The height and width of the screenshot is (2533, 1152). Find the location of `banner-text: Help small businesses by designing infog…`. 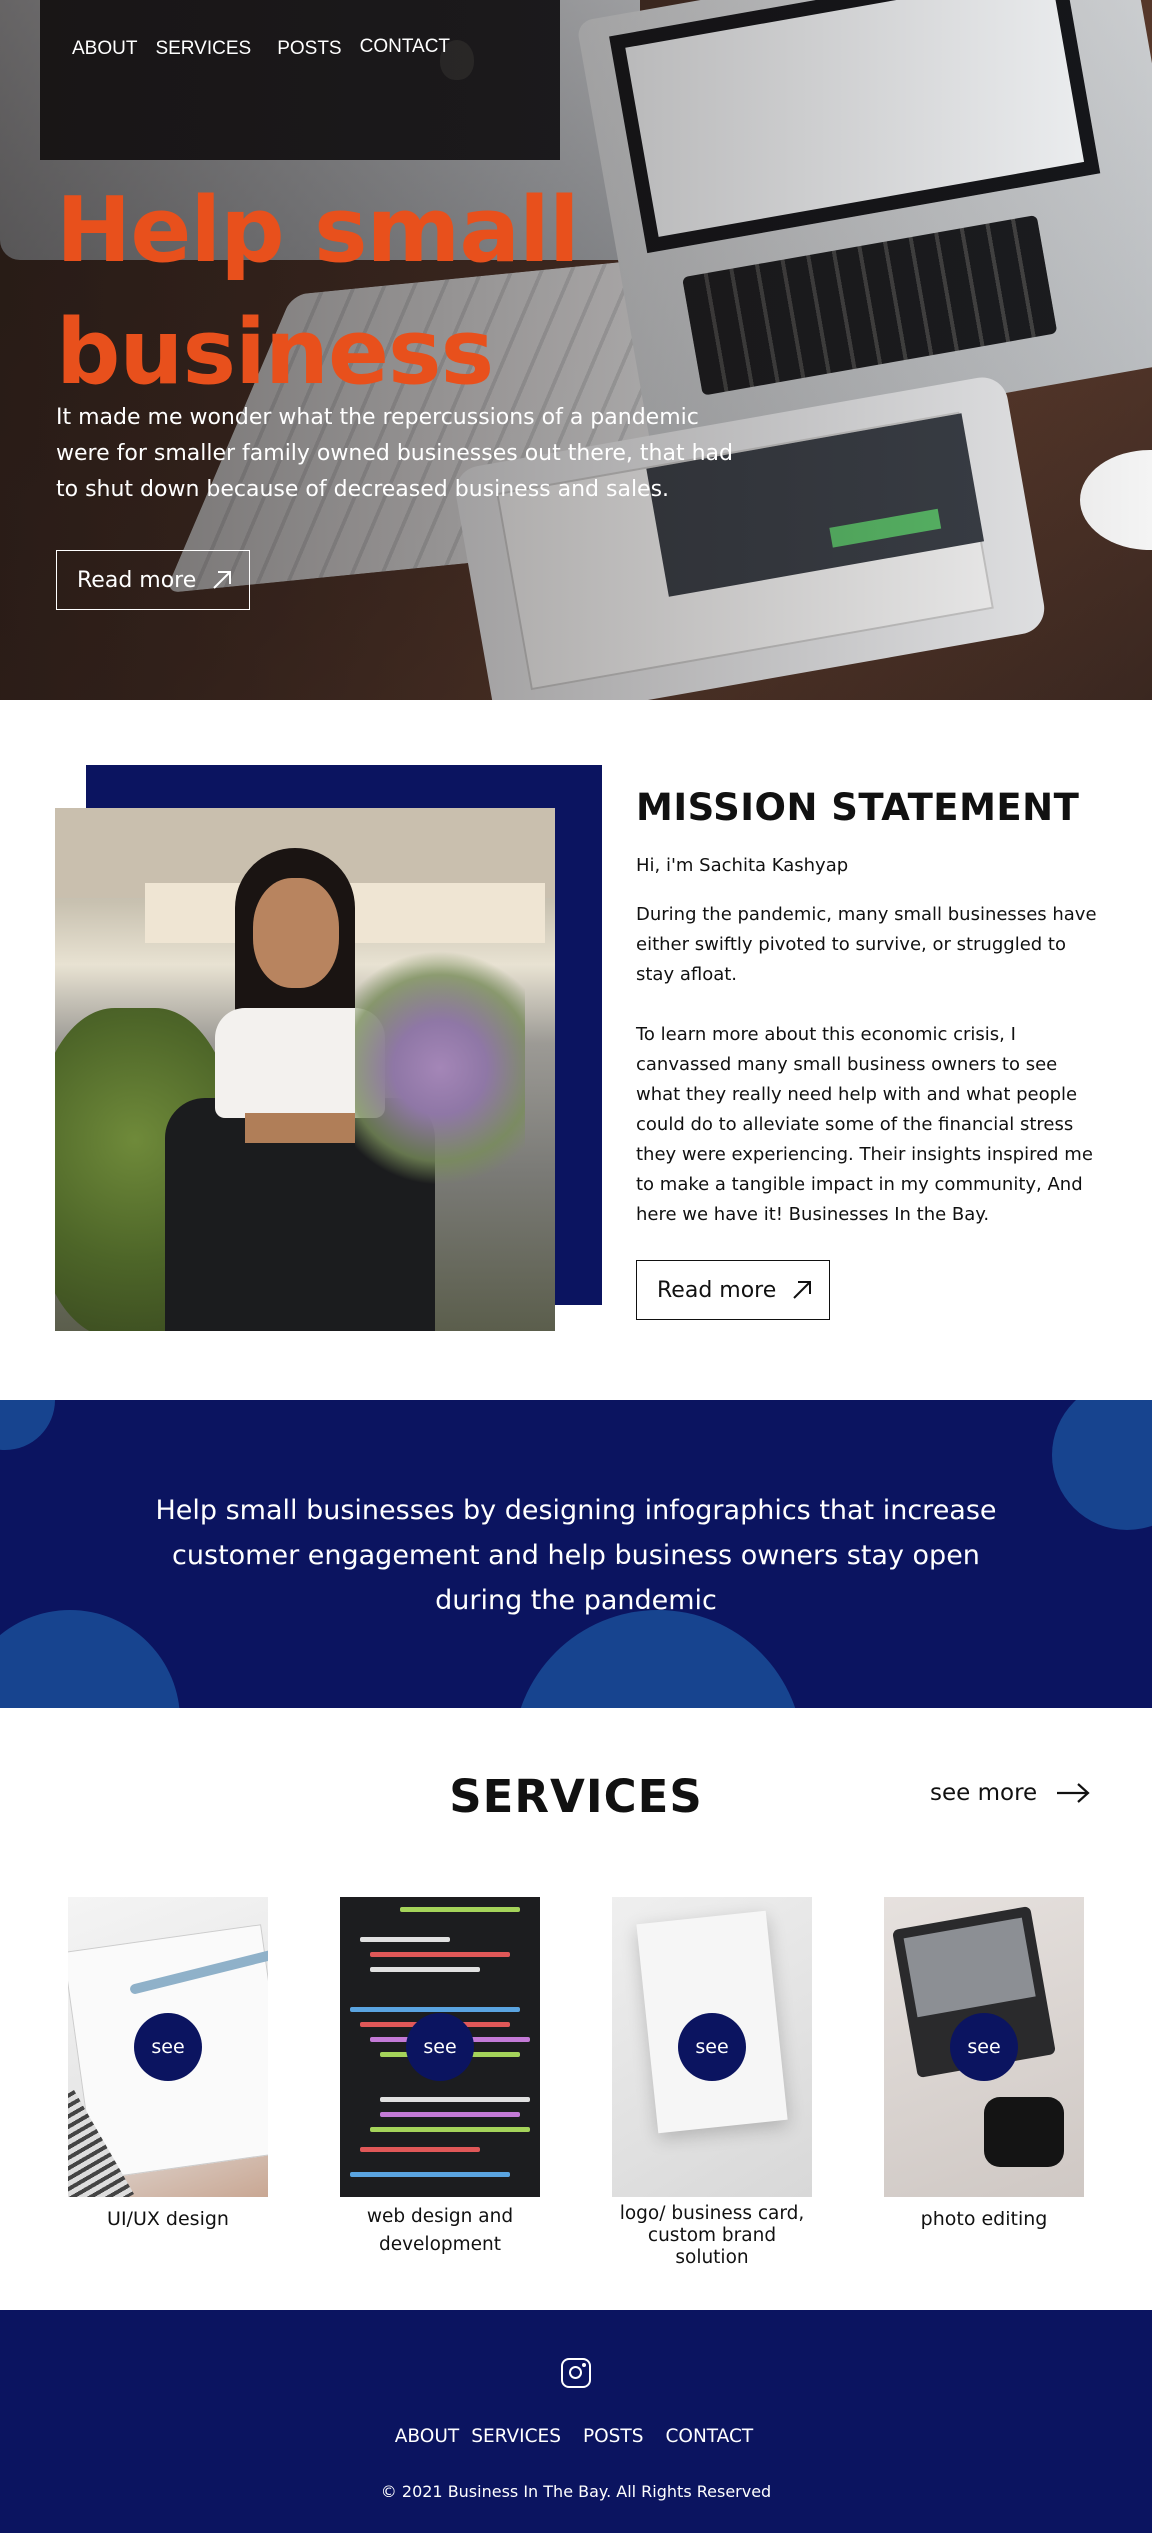

banner-text: Help small businesses by designing infog… is located at coordinates (576, 1555).